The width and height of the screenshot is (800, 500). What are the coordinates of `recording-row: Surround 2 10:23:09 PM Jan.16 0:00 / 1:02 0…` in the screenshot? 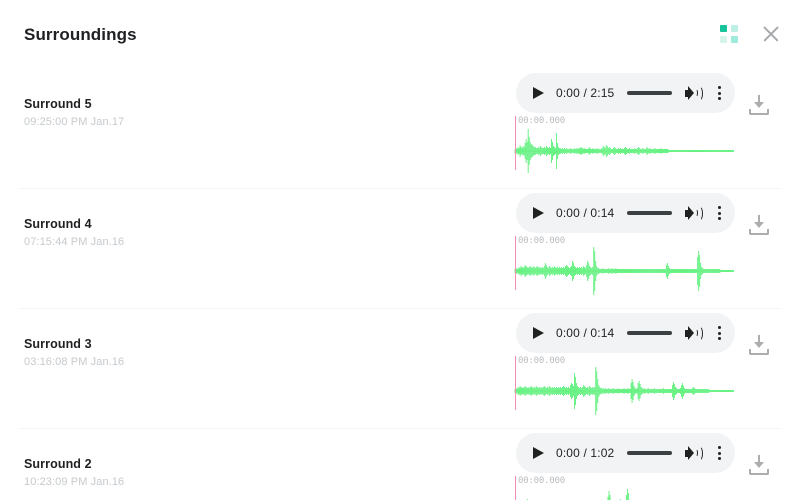 It's located at (400, 464).